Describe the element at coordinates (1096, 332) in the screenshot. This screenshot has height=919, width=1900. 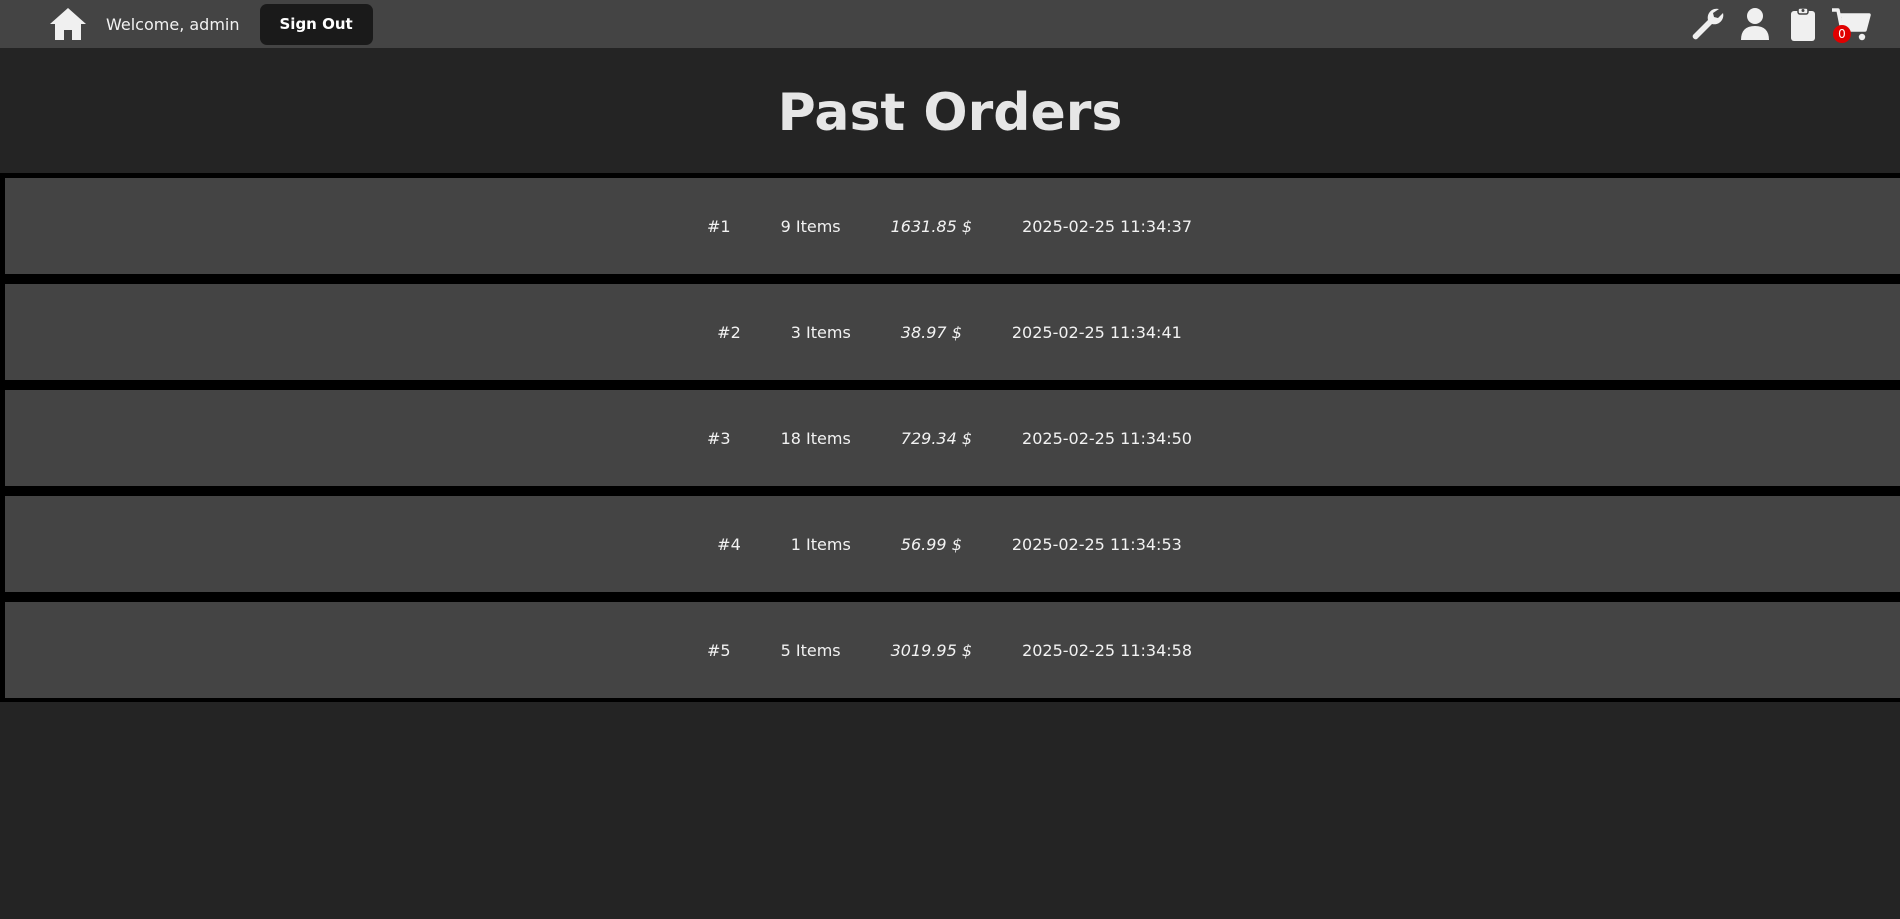
I see `order-date: 2025-02-25 11:34:41` at that location.